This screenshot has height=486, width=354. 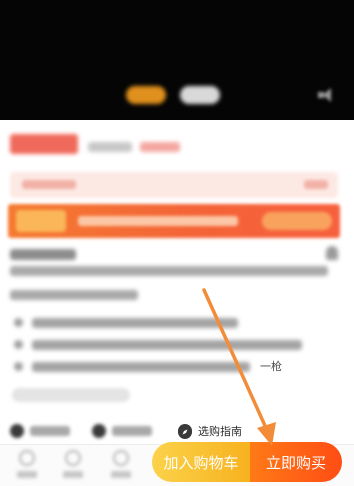 I want to click on chat-icon, so click(x=73, y=458).